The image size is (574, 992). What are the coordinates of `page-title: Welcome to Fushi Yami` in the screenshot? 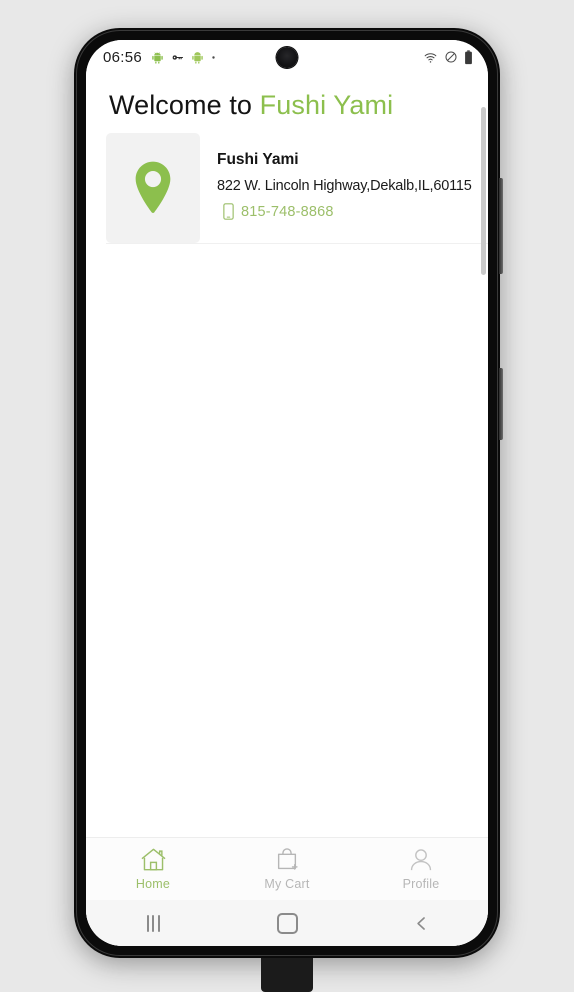 It's located at (287, 103).